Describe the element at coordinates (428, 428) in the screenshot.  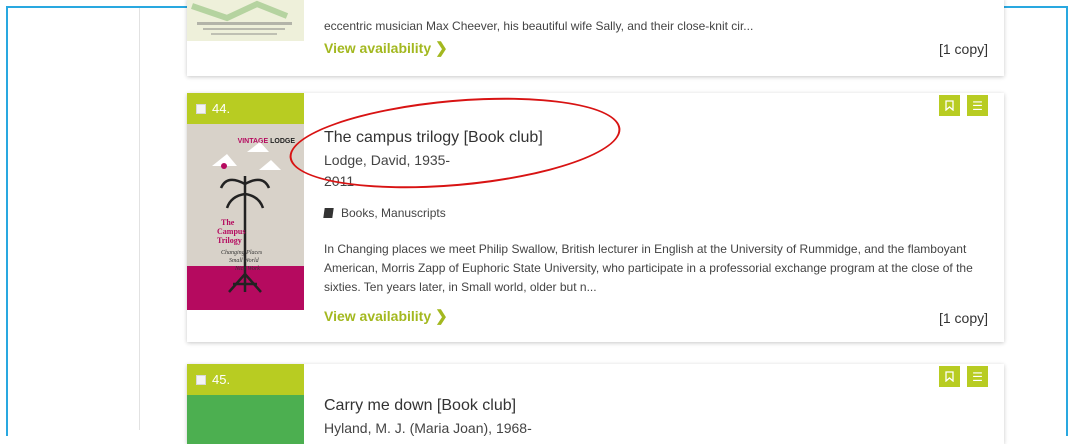
I see `result-author: Hyland, M. J. (Maria Joan), 1968-` at that location.